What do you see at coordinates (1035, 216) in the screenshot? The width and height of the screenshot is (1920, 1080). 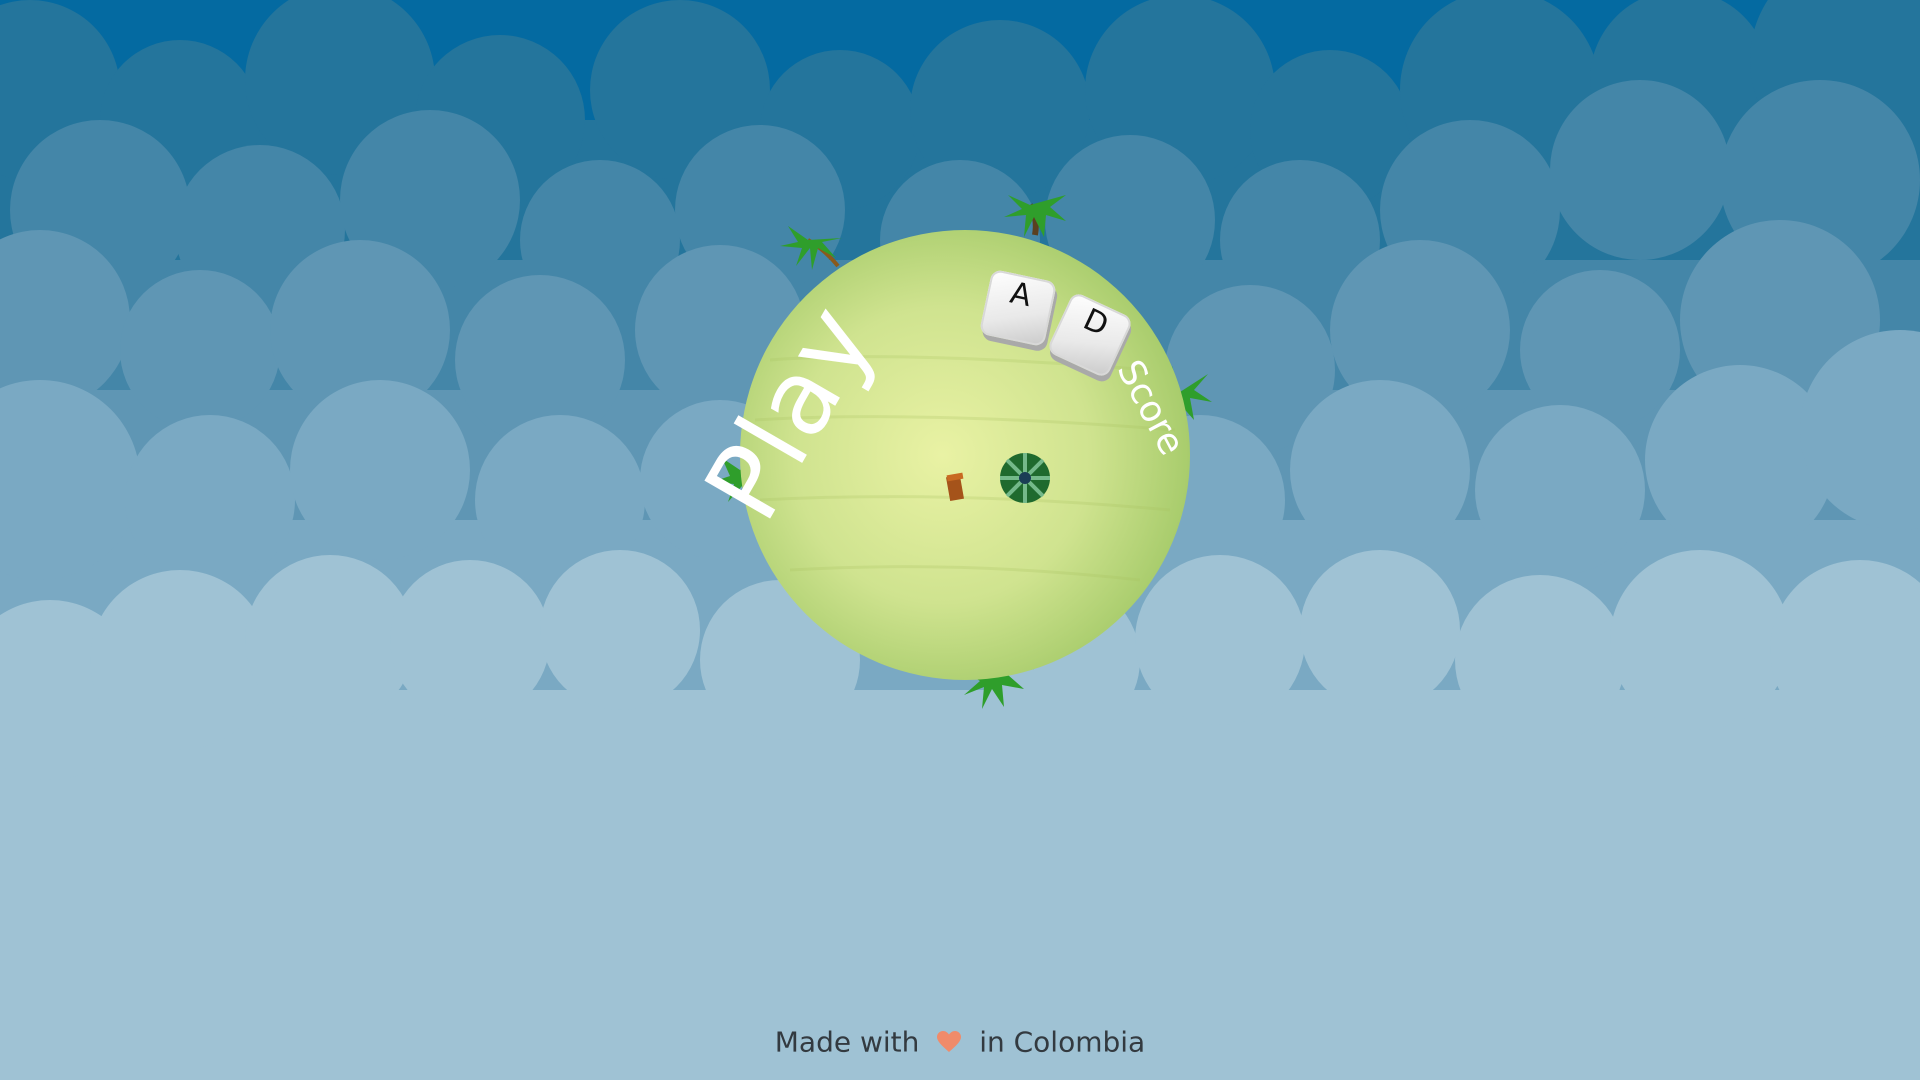 I see `palm-tree-top` at bounding box center [1035, 216].